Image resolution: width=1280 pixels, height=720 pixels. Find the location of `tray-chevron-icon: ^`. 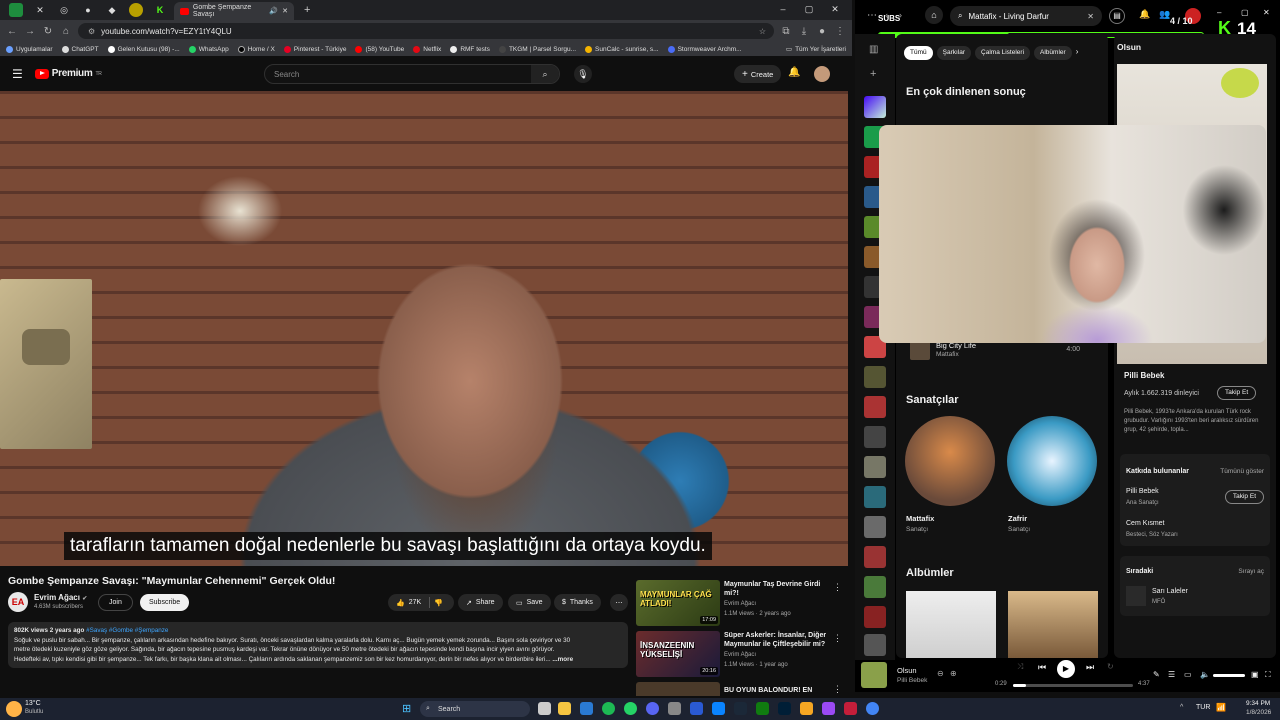

tray-chevron-icon: ^ is located at coordinates (1181, 707).